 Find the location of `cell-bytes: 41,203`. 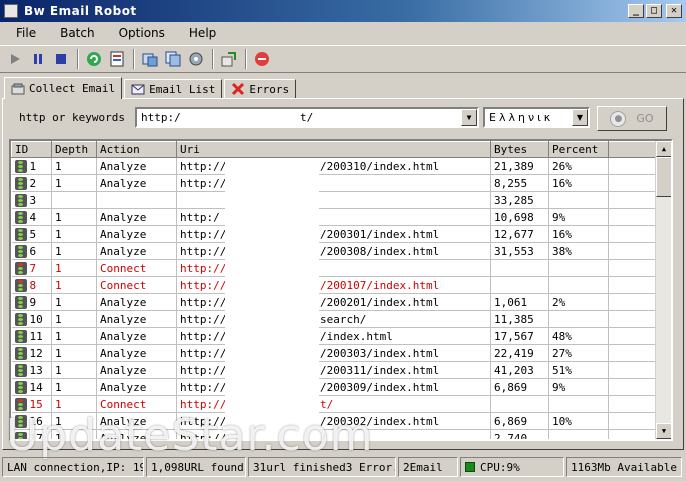

cell-bytes: 41,203 is located at coordinates (519, 370).